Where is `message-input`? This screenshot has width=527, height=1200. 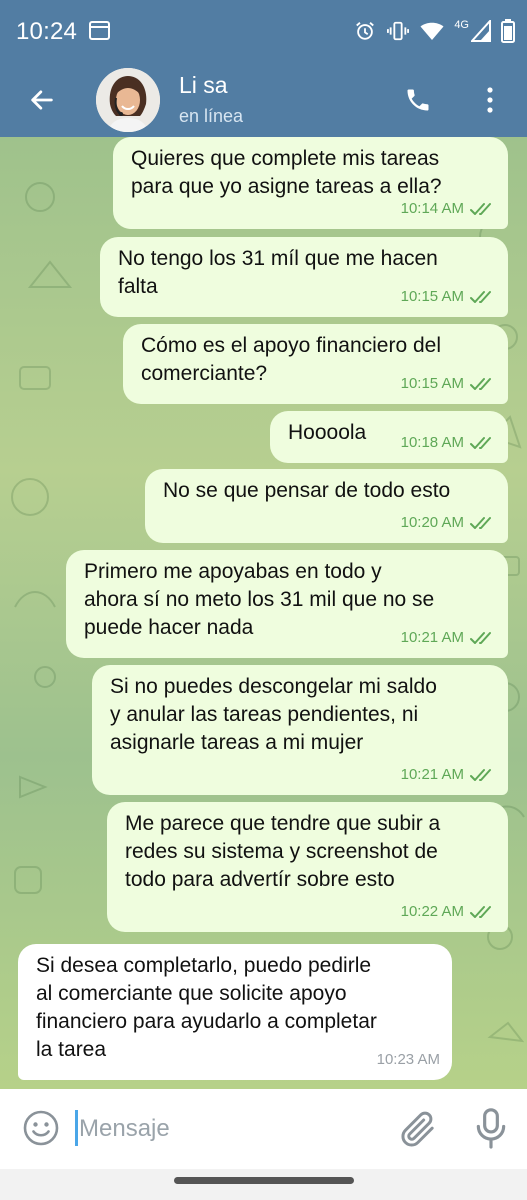 message-input is located at coordinates (224, 1129).